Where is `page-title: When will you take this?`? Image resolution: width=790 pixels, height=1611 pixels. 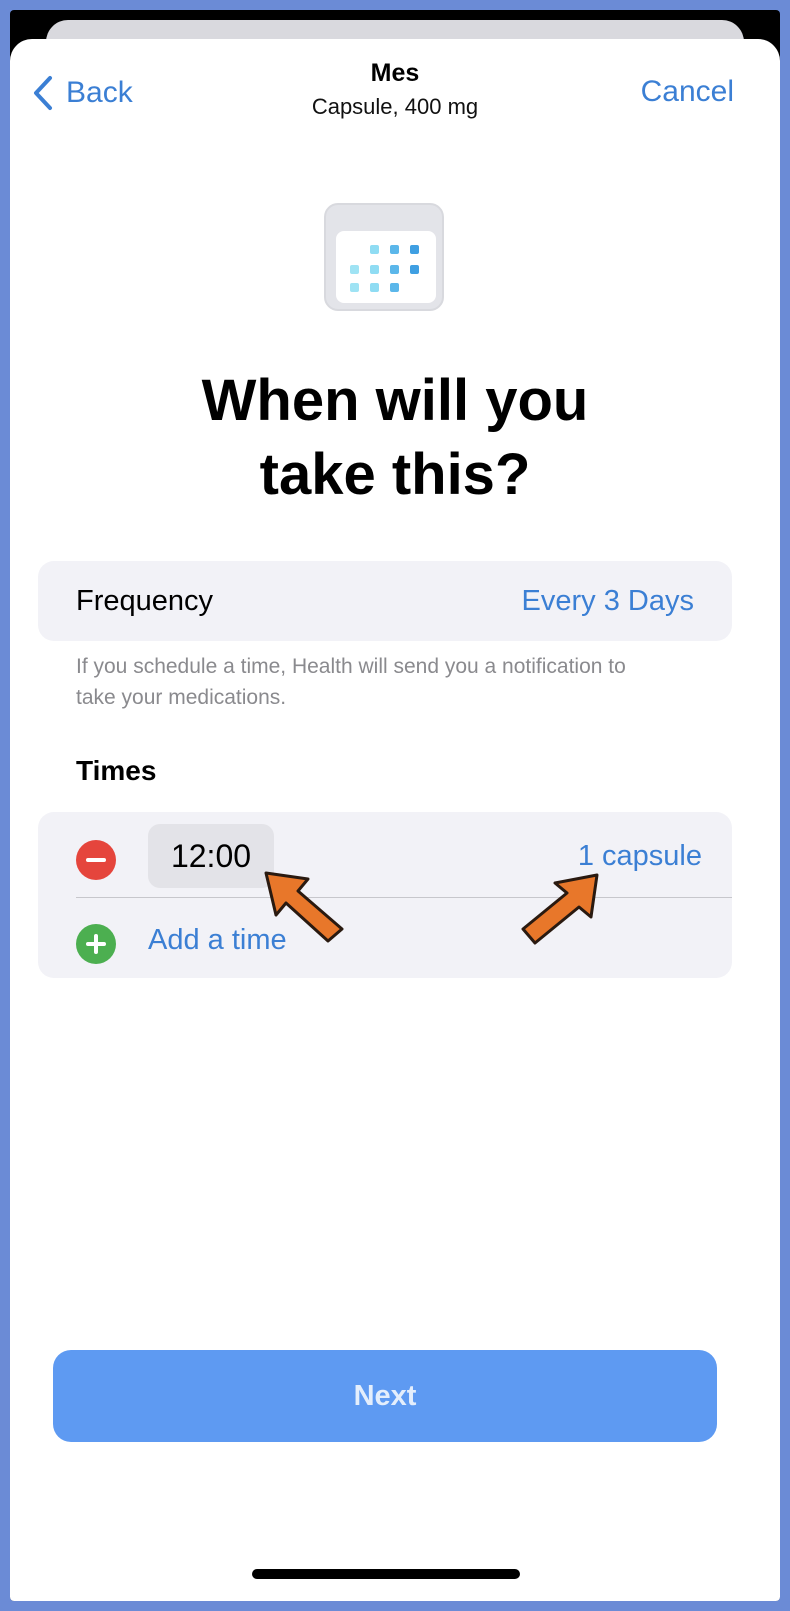 page-title: When will you take this? is located at coordinates (395, 438).